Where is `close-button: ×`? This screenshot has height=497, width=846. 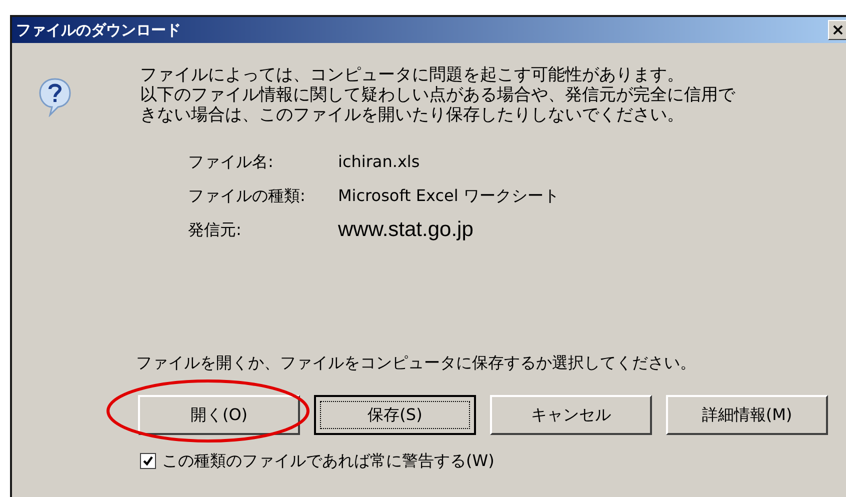 close-button: × is located at coordinates (837, 30).